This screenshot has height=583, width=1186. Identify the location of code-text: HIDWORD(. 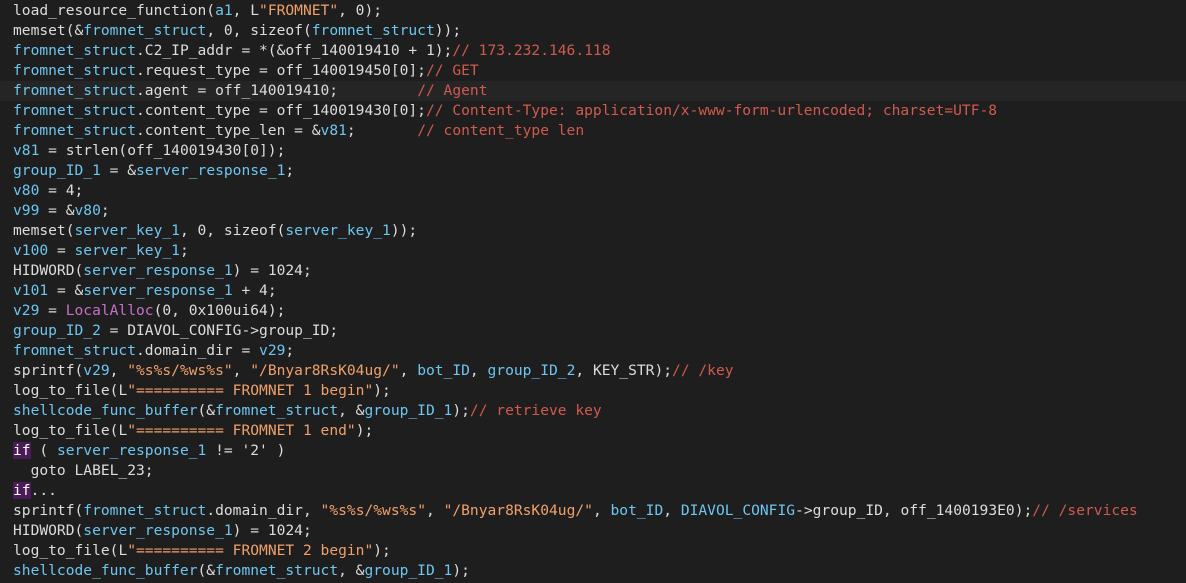
(48, 530).